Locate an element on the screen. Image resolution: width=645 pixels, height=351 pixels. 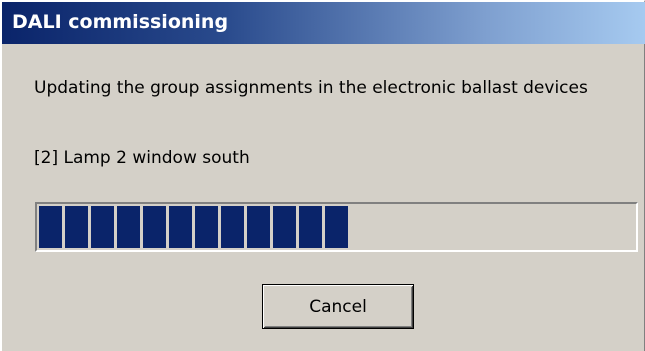
cancel-button: Cancel is located at coordinates (338, 306).